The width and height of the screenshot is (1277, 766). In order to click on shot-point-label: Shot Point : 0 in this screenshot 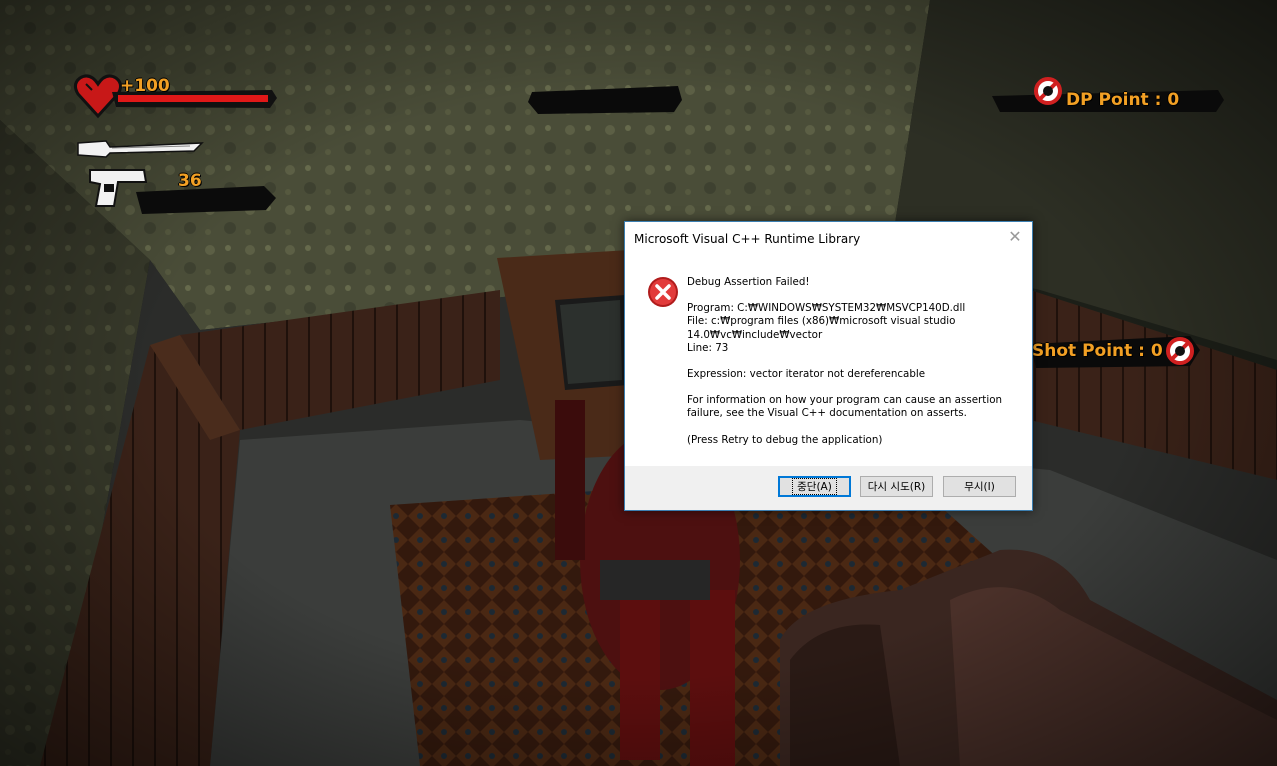, I will do `click(1097, 351)`.